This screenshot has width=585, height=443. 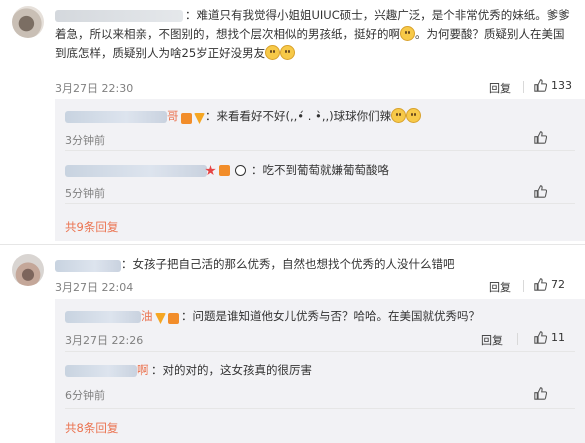 I want to click on more-replies-link: 共8条回复, so click(x=91, y=428).